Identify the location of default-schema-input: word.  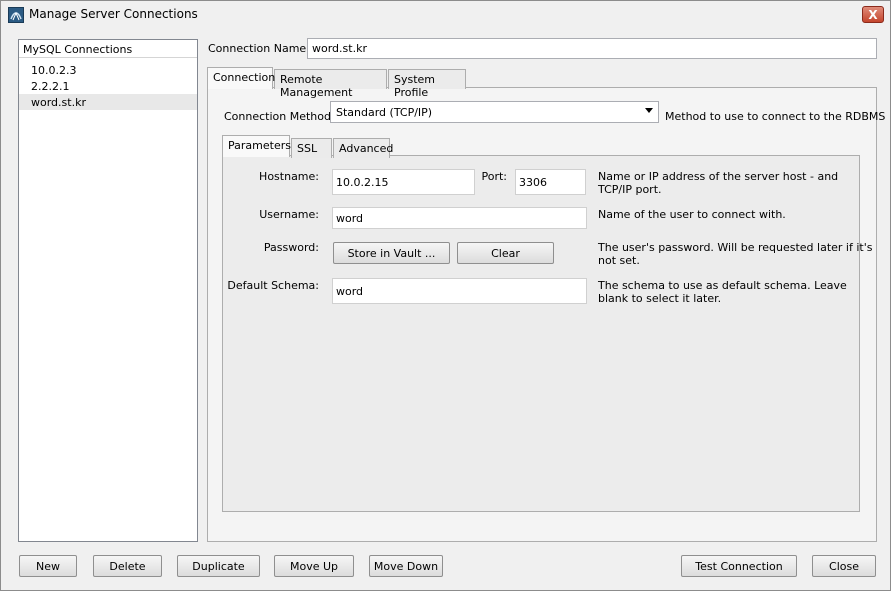
(459, 291).